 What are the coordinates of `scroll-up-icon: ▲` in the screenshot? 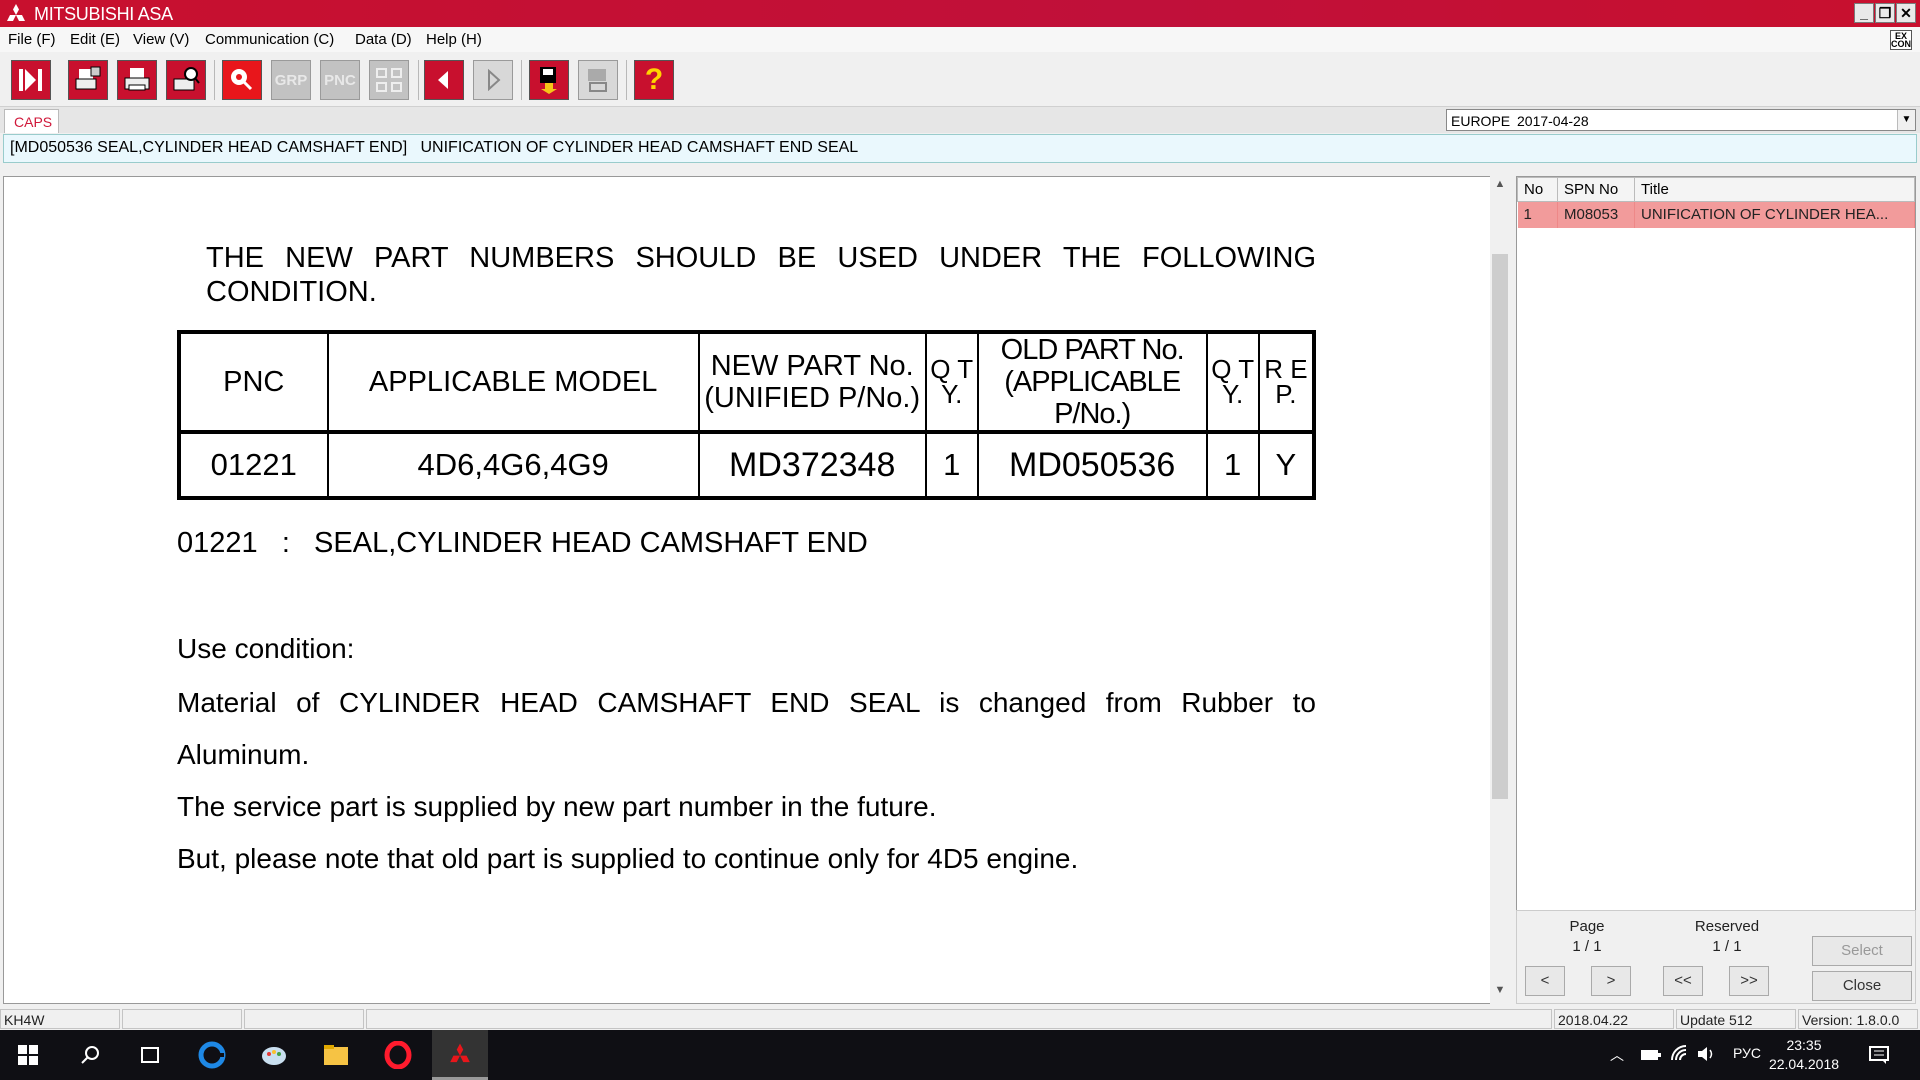 It's located at (1500, 187).